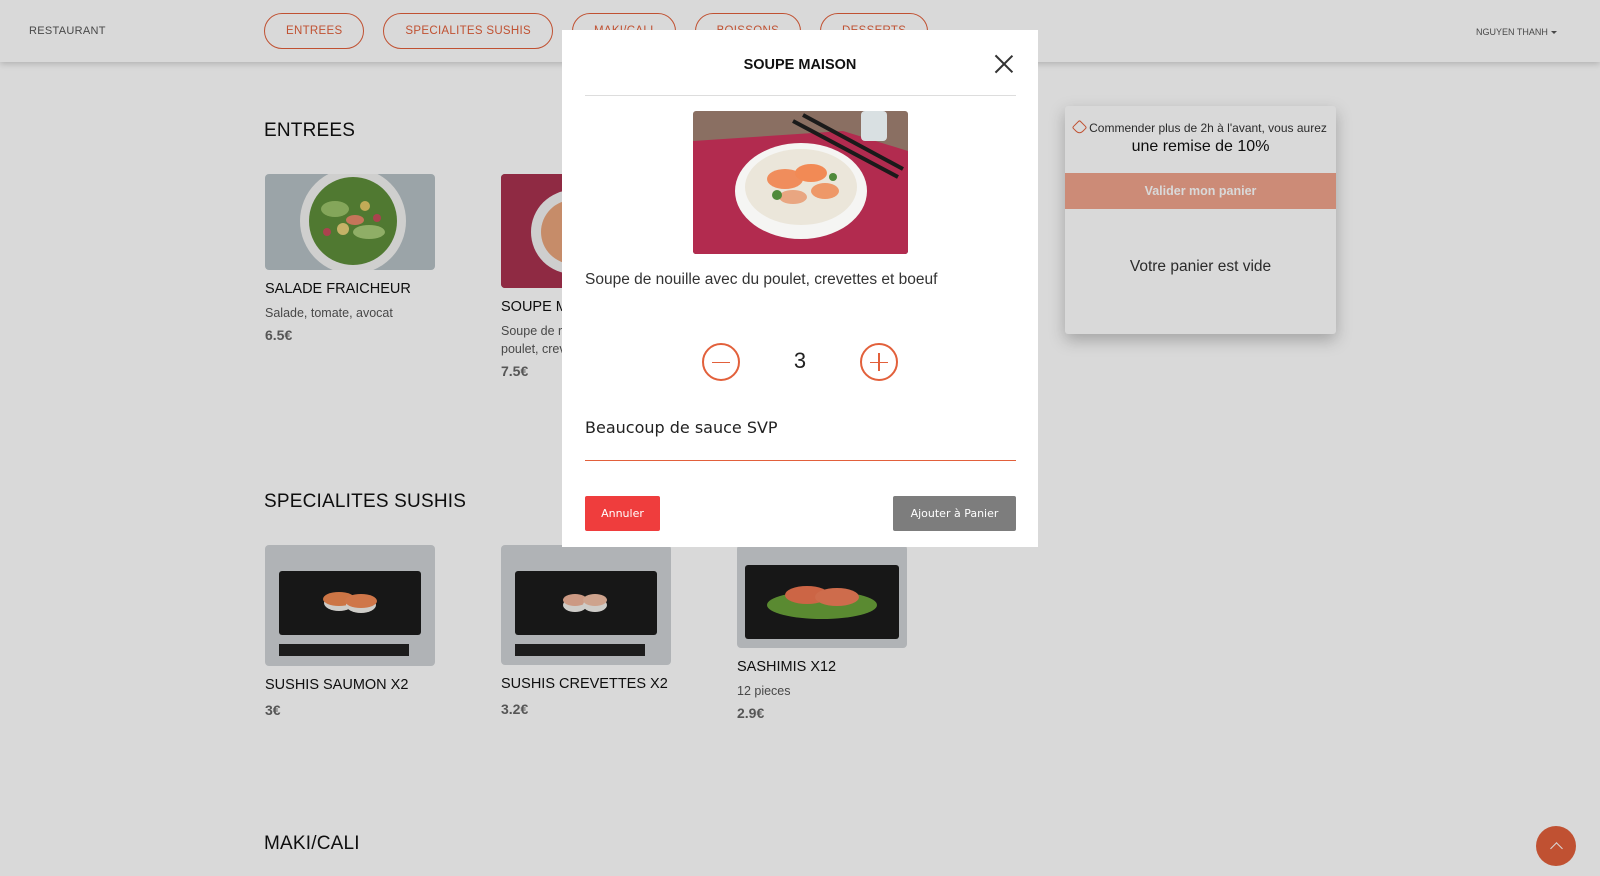  Describe the element at coordinates (800, 95) in the screenshot. I see `modal-divider` at that location.